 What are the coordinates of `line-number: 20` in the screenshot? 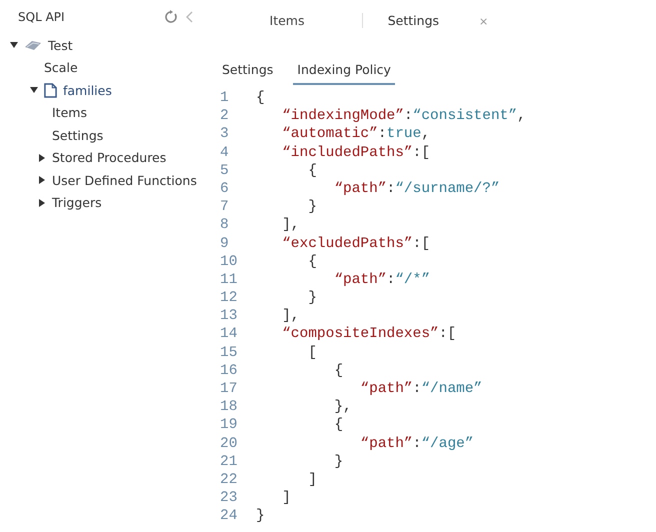 It's located at (228, 443).